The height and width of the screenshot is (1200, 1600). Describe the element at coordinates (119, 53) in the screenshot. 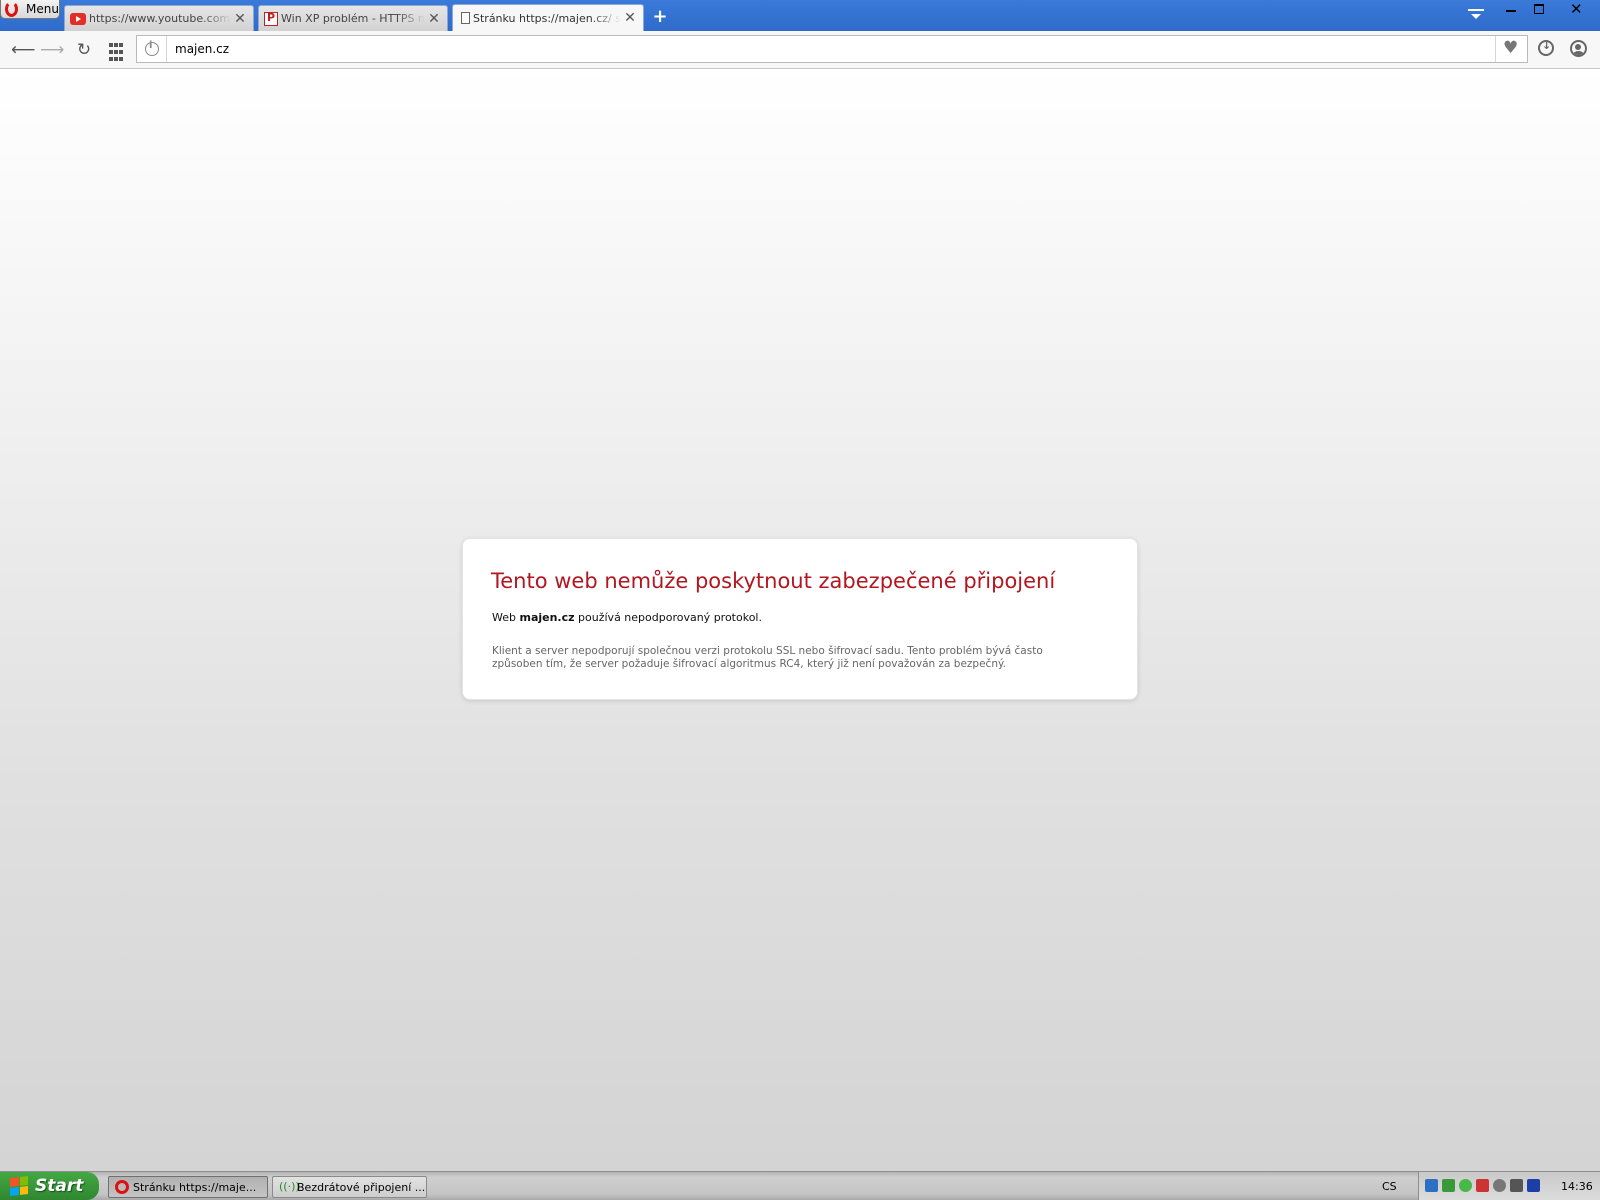

I see `speed-dial-icon` at that location.